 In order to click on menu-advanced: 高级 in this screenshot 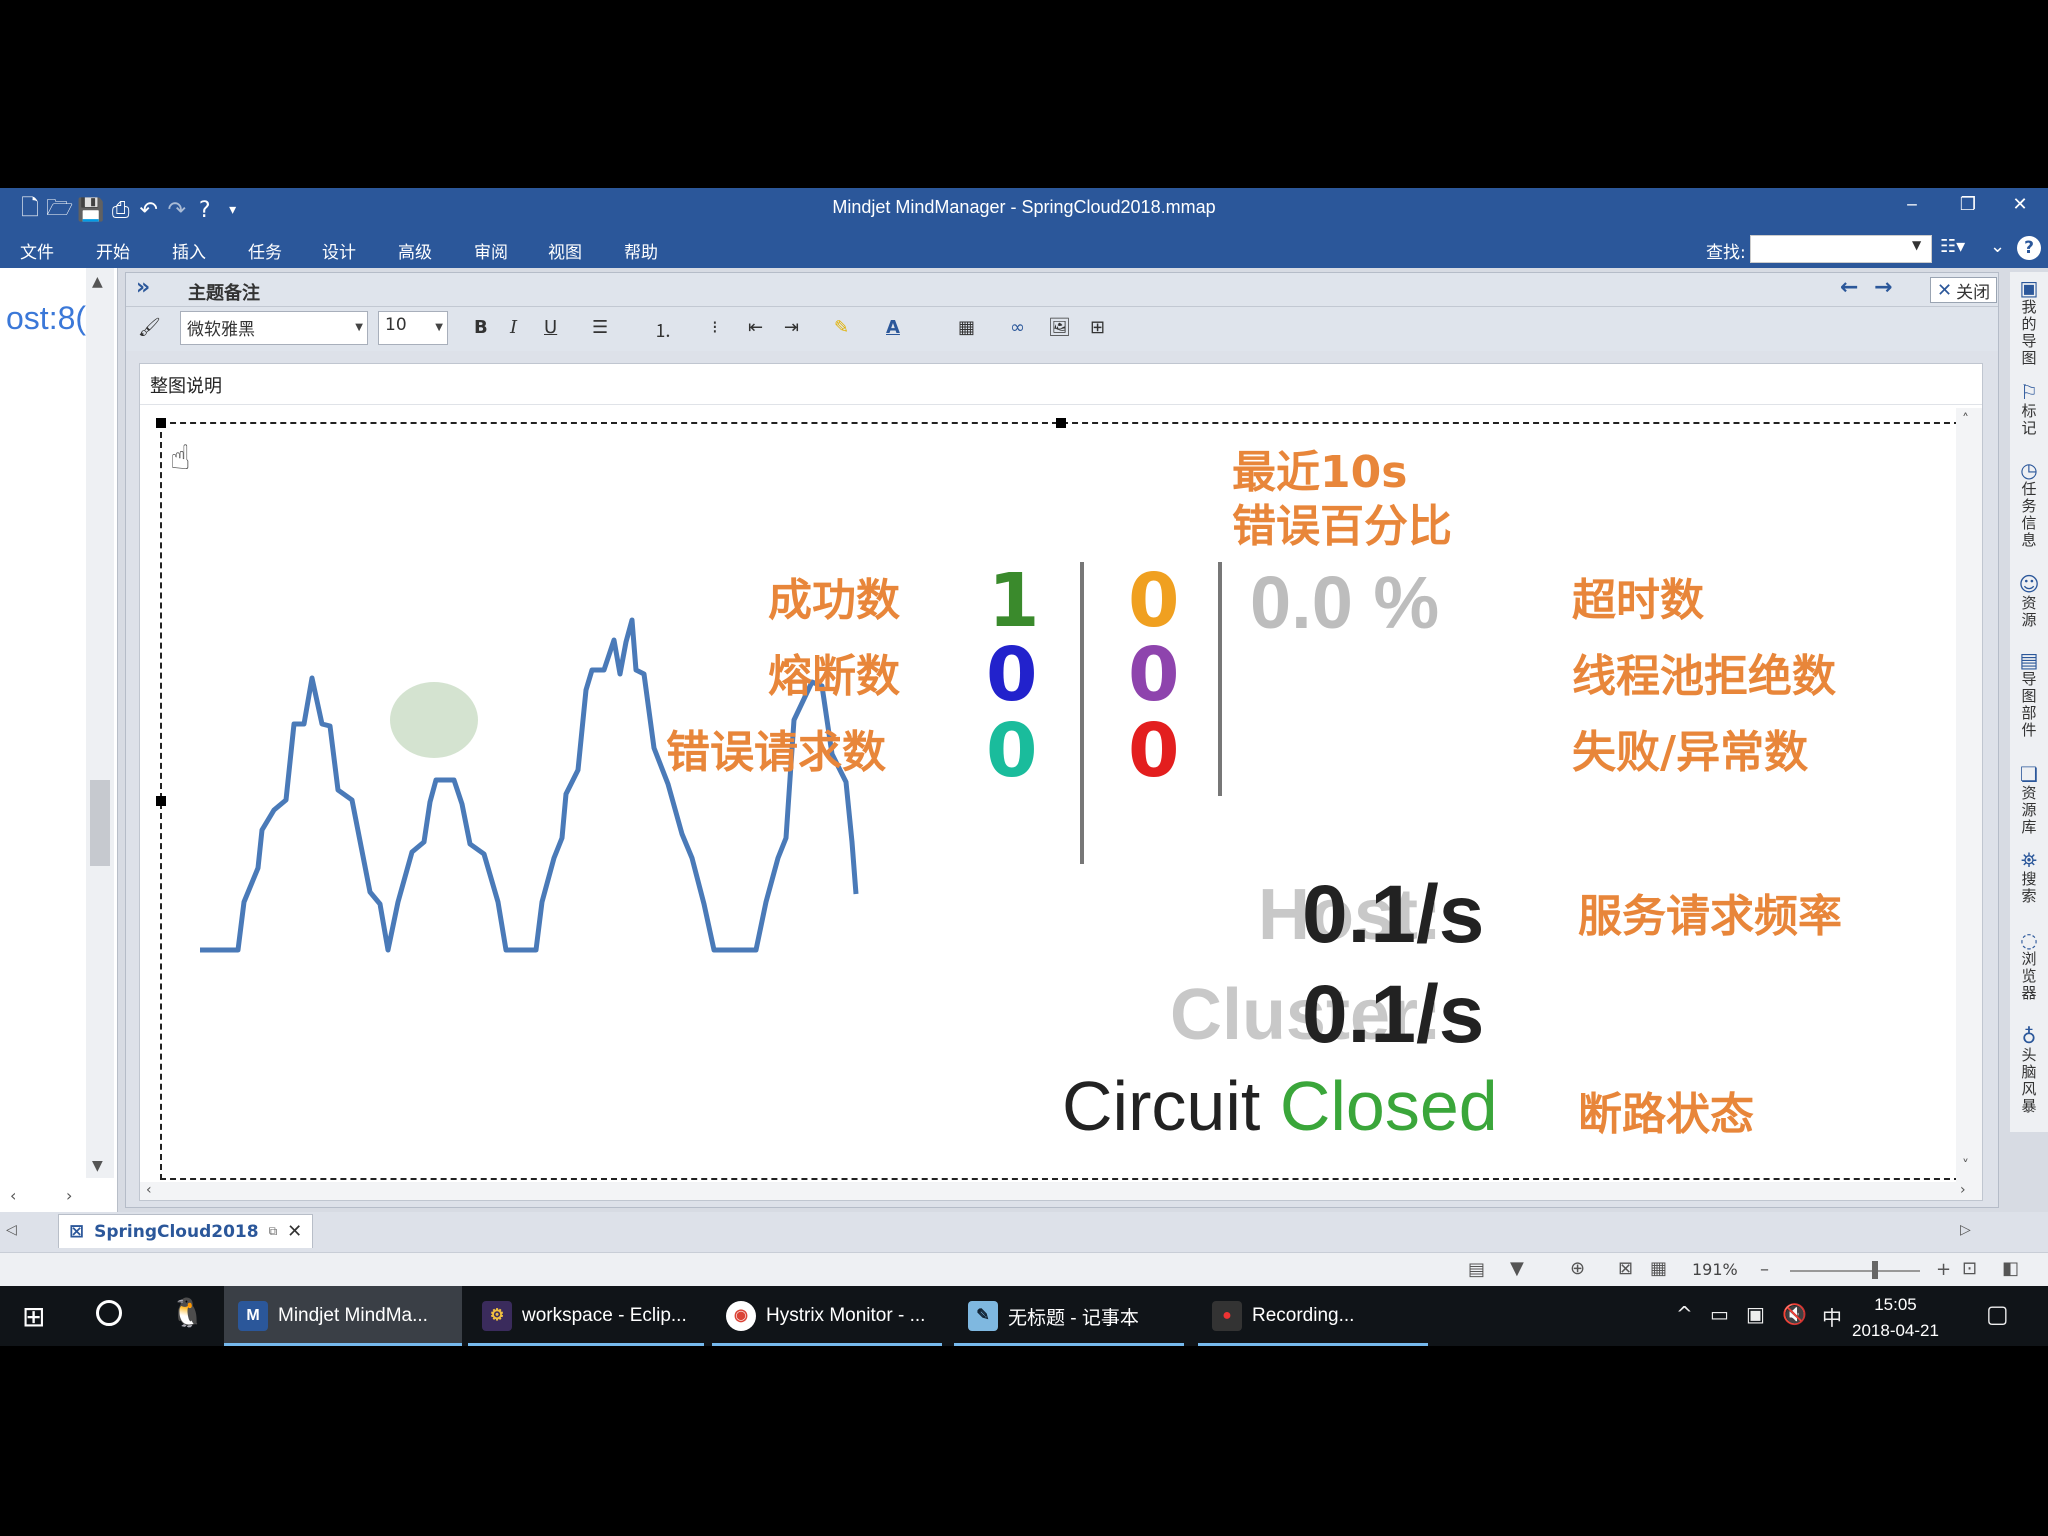, I will do `click(415, 250)`.